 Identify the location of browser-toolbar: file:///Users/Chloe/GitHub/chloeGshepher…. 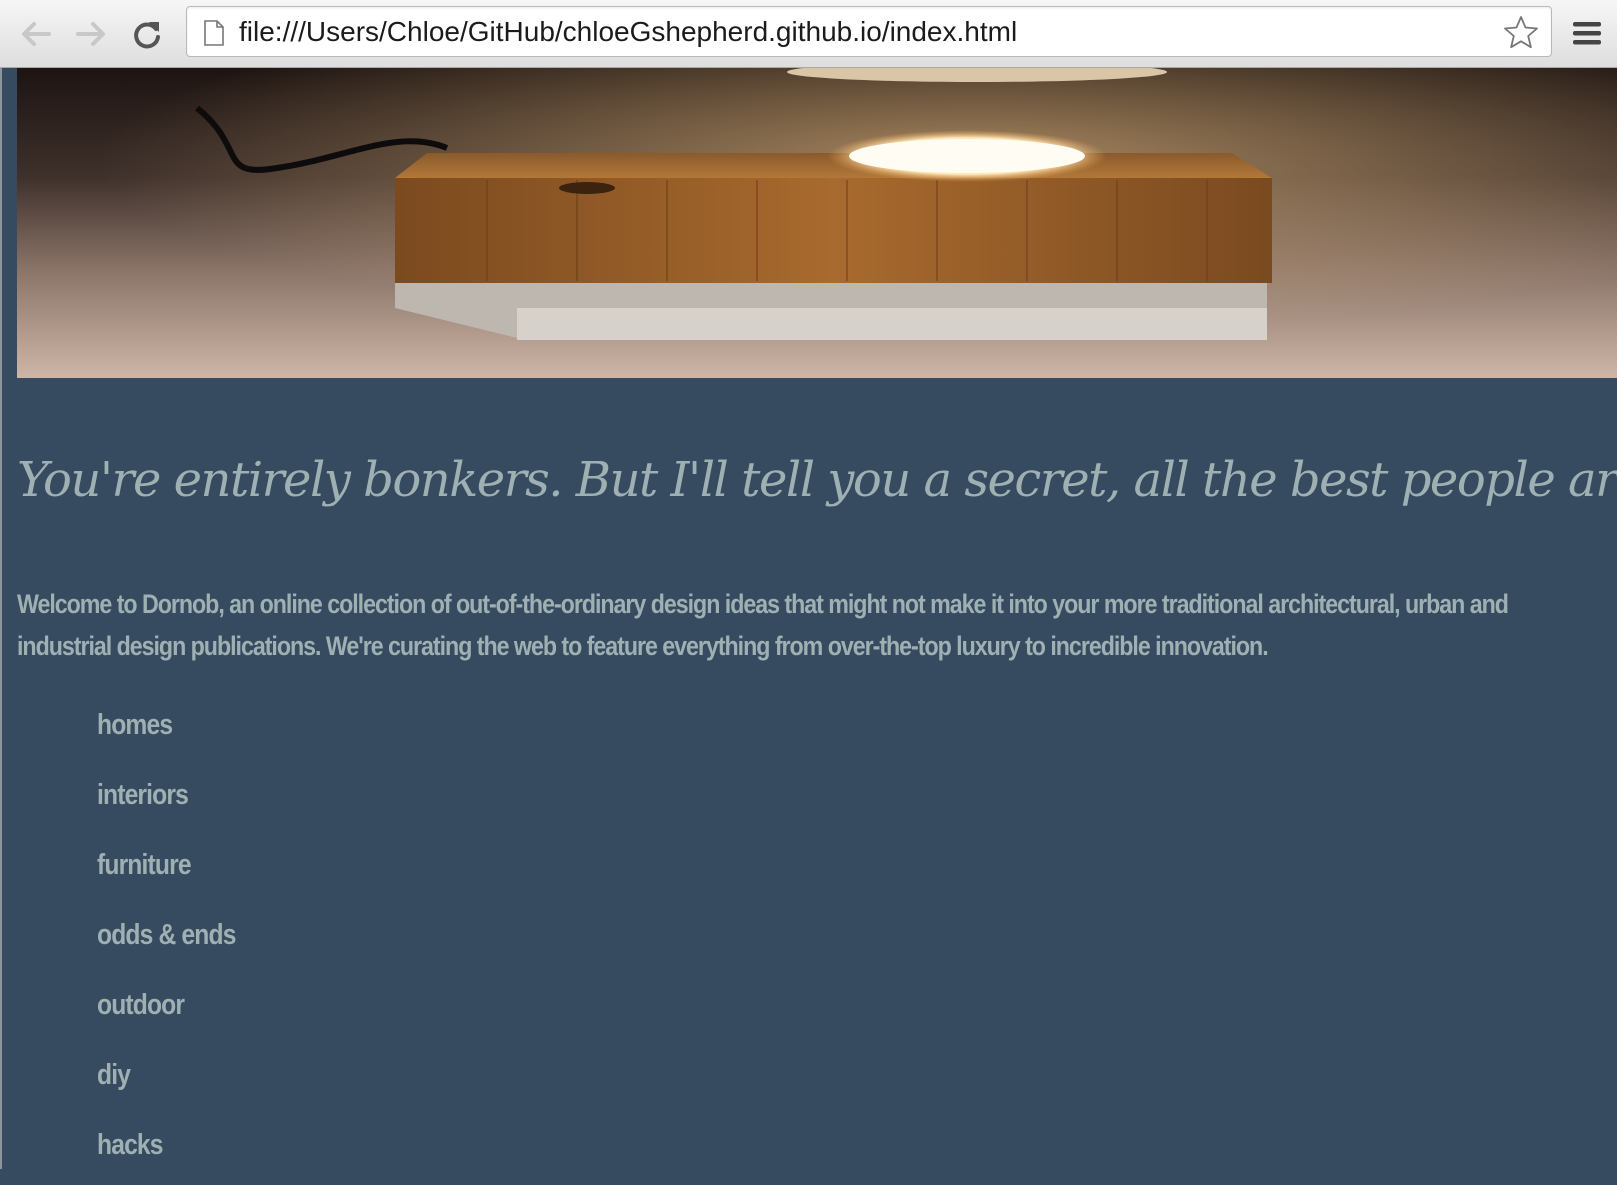
(808, 34).